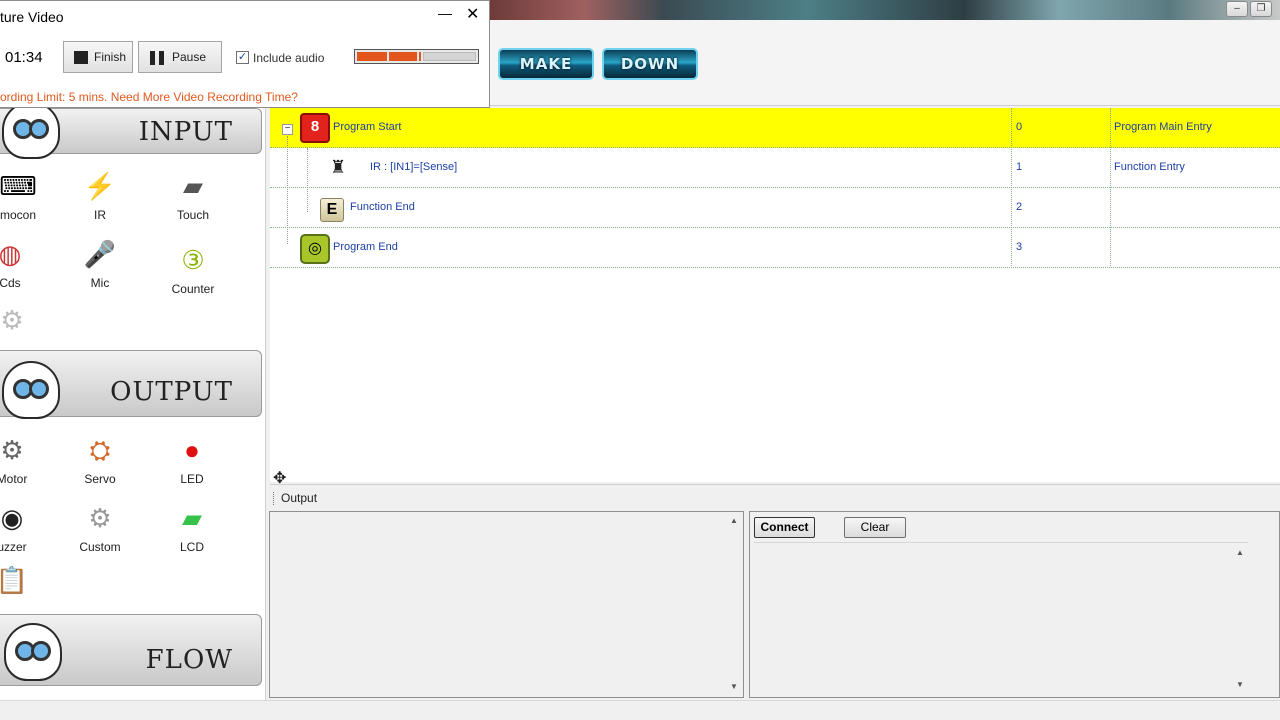 The width and height of the screenshot is (1280, 720). I want to click on flow-section-header: FLOW, so click(131, 650).